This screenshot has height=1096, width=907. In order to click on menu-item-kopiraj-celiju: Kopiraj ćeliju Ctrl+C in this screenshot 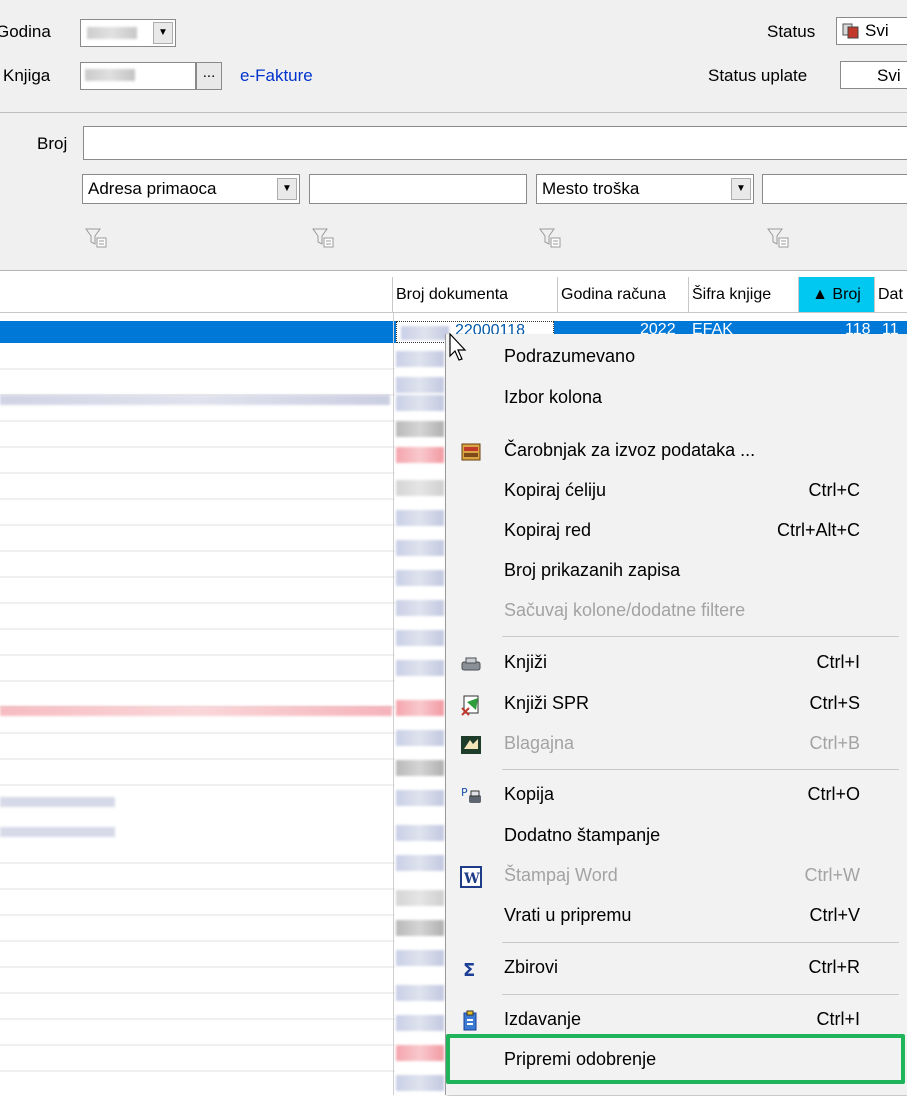, I will do `click(676, 492)`.